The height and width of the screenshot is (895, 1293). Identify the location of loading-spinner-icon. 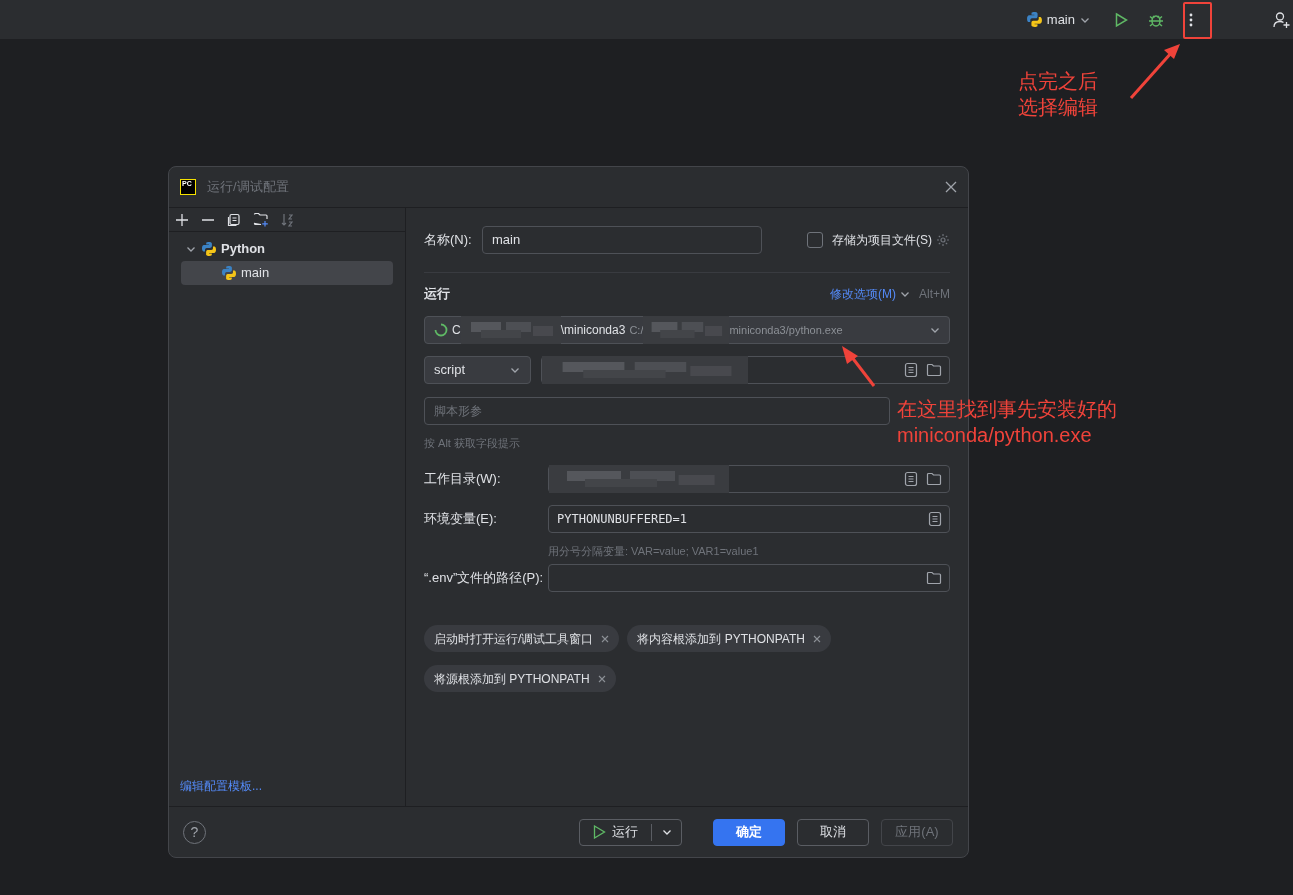
(441, 330).